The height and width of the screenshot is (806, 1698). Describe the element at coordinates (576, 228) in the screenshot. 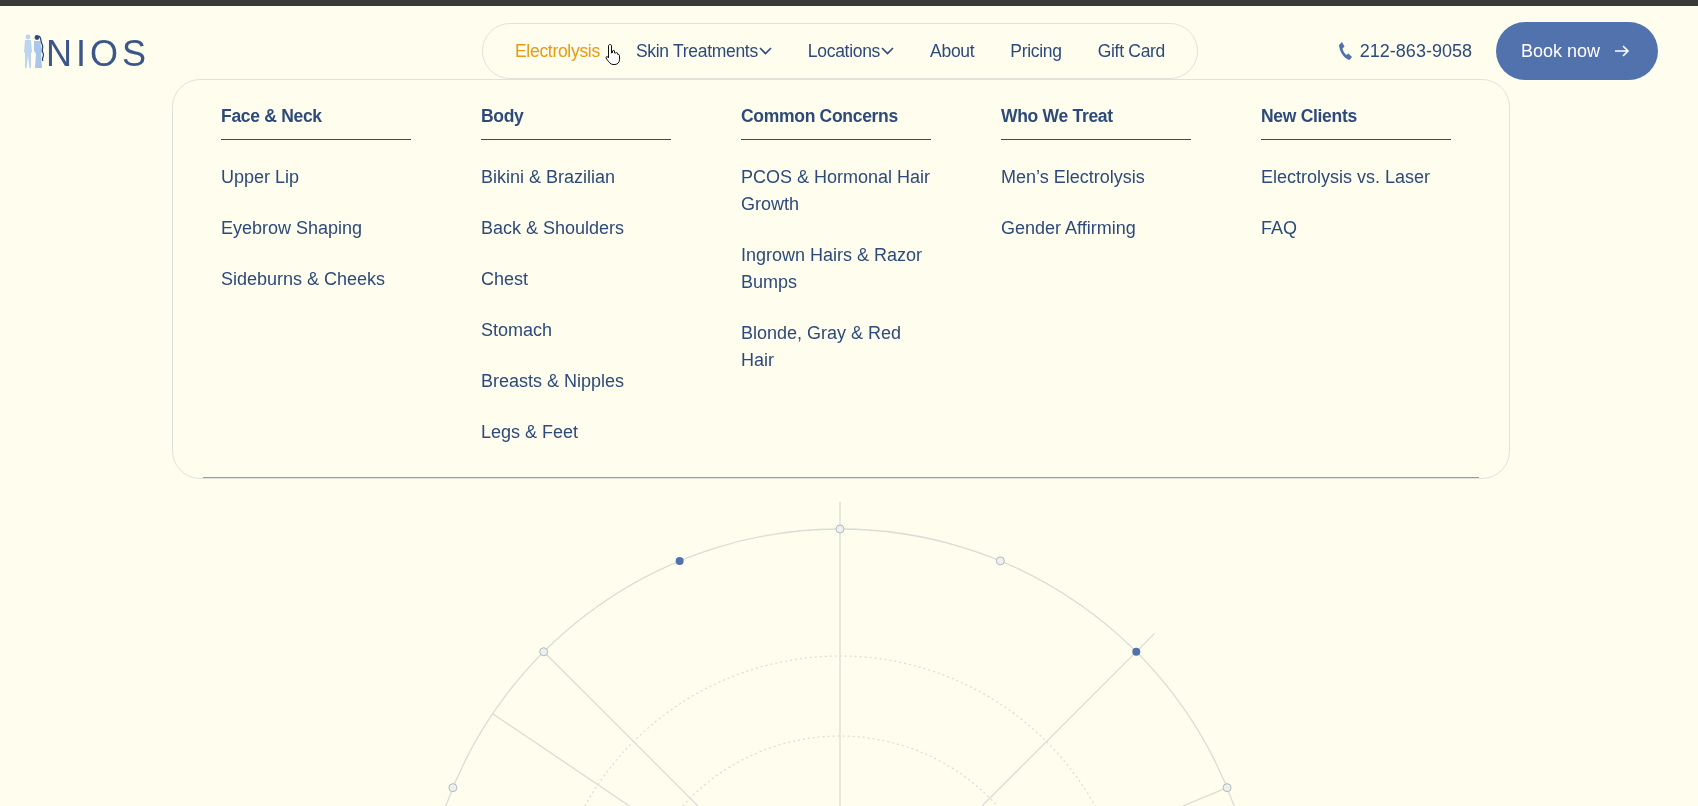

I see `menu-link: Back & Shoulders` at that location.